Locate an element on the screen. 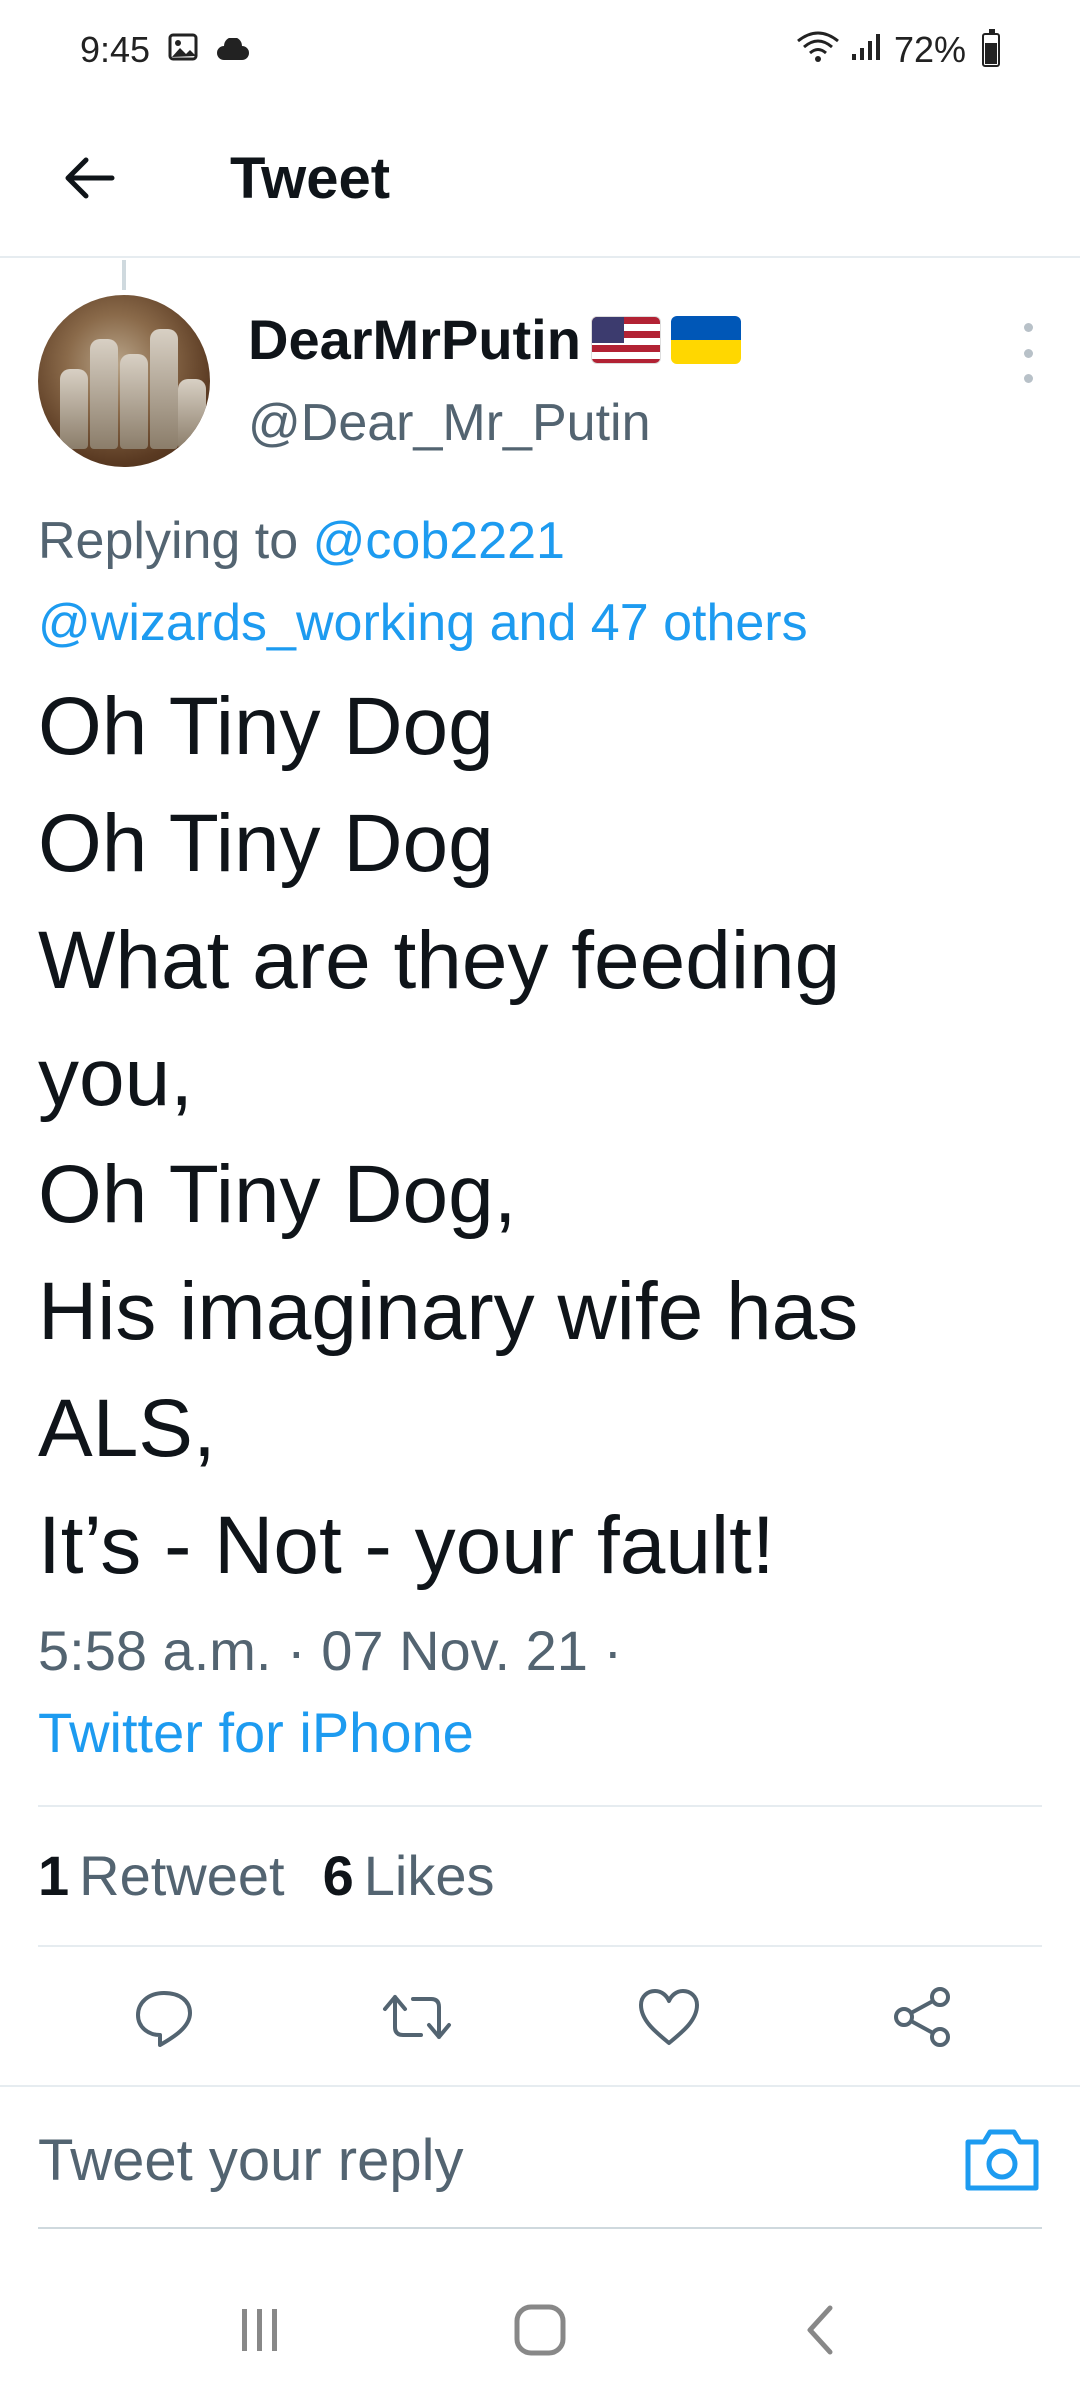 This screenshot has width=1080, height=2400. reply-bar: Tweet your reply is located at coordinates (540, 2157).